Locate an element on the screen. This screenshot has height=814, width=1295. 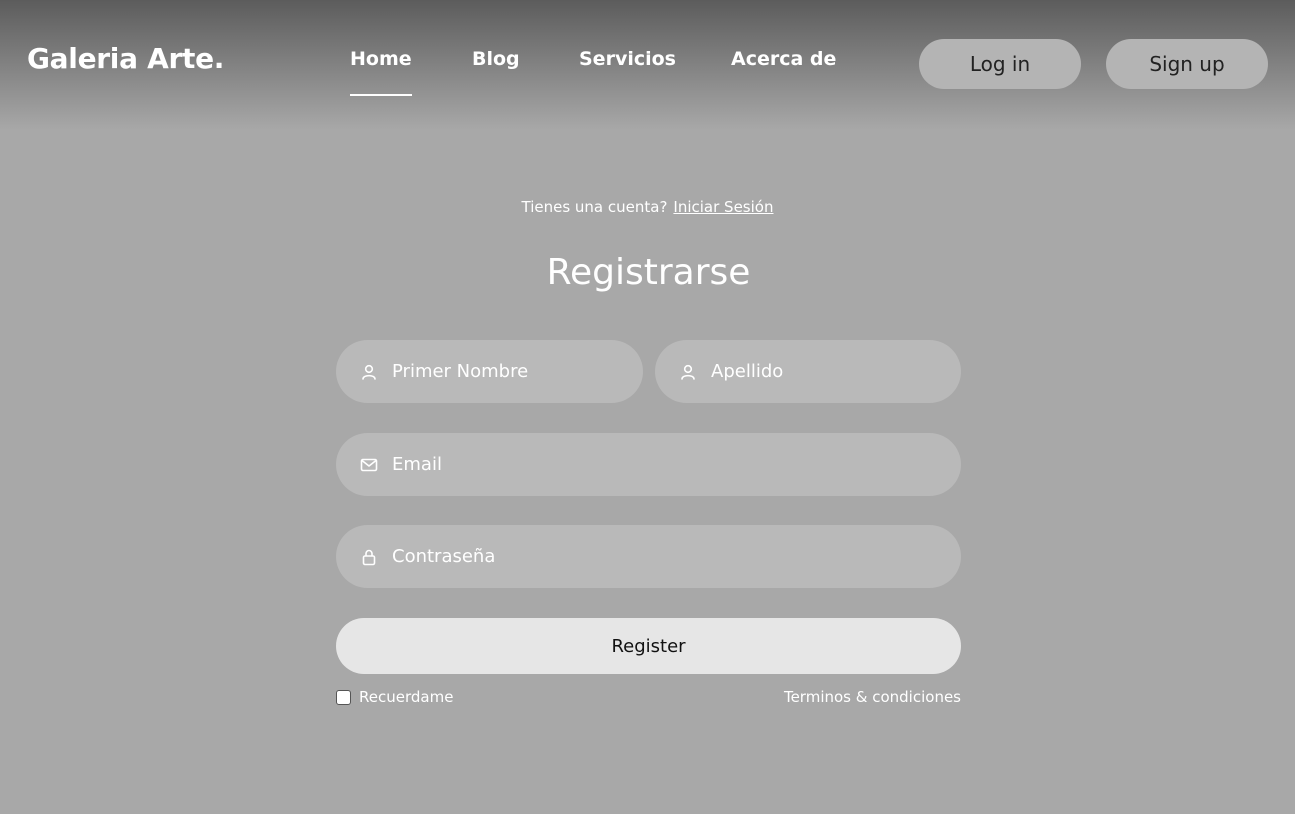
mail-icon is located at coordinates (369, 464).